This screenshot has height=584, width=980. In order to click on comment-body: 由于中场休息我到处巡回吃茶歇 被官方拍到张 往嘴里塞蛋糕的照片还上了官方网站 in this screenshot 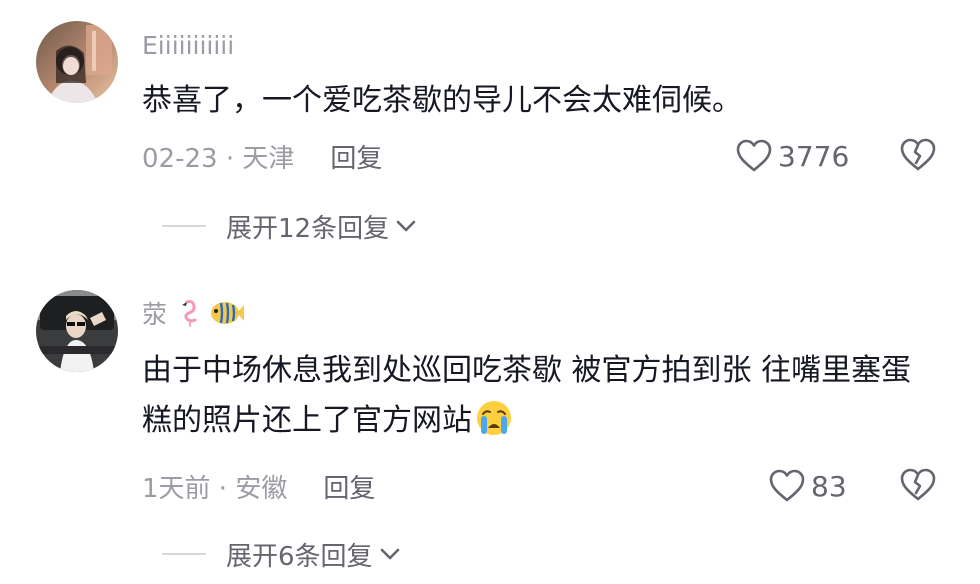, I will do `click(527, 395)`.